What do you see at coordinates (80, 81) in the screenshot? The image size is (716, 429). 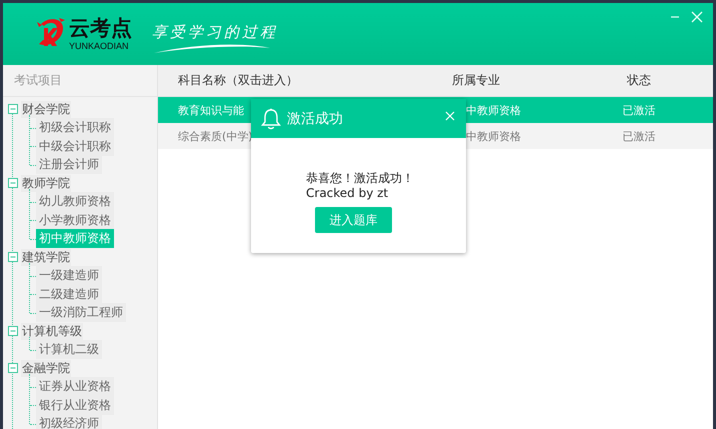 I see `sidebar-title: 考试项目` at bounding box center [80, 81].